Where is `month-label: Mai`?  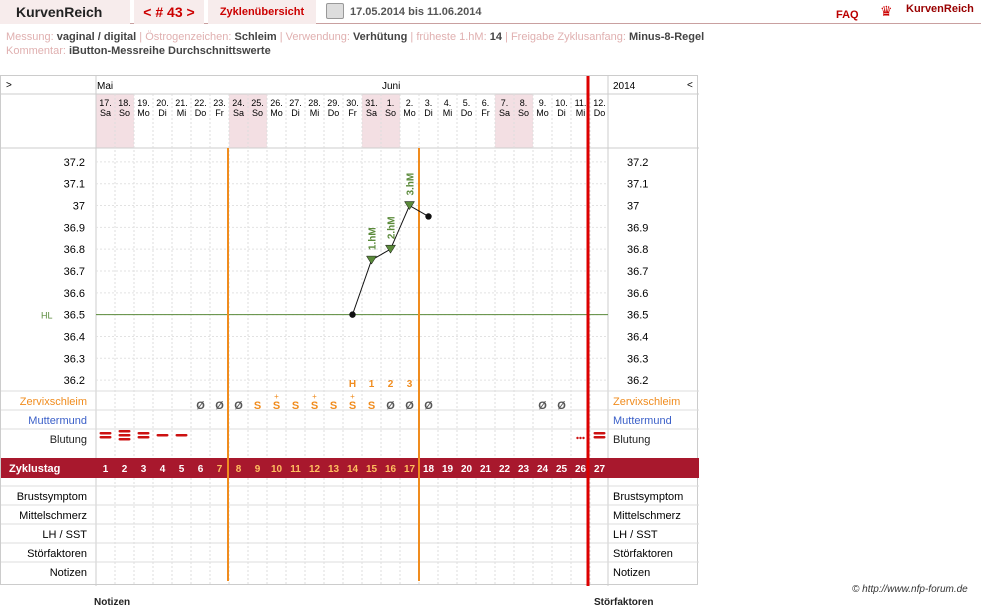
month-label: Mai is located at coordinates (105, 86).